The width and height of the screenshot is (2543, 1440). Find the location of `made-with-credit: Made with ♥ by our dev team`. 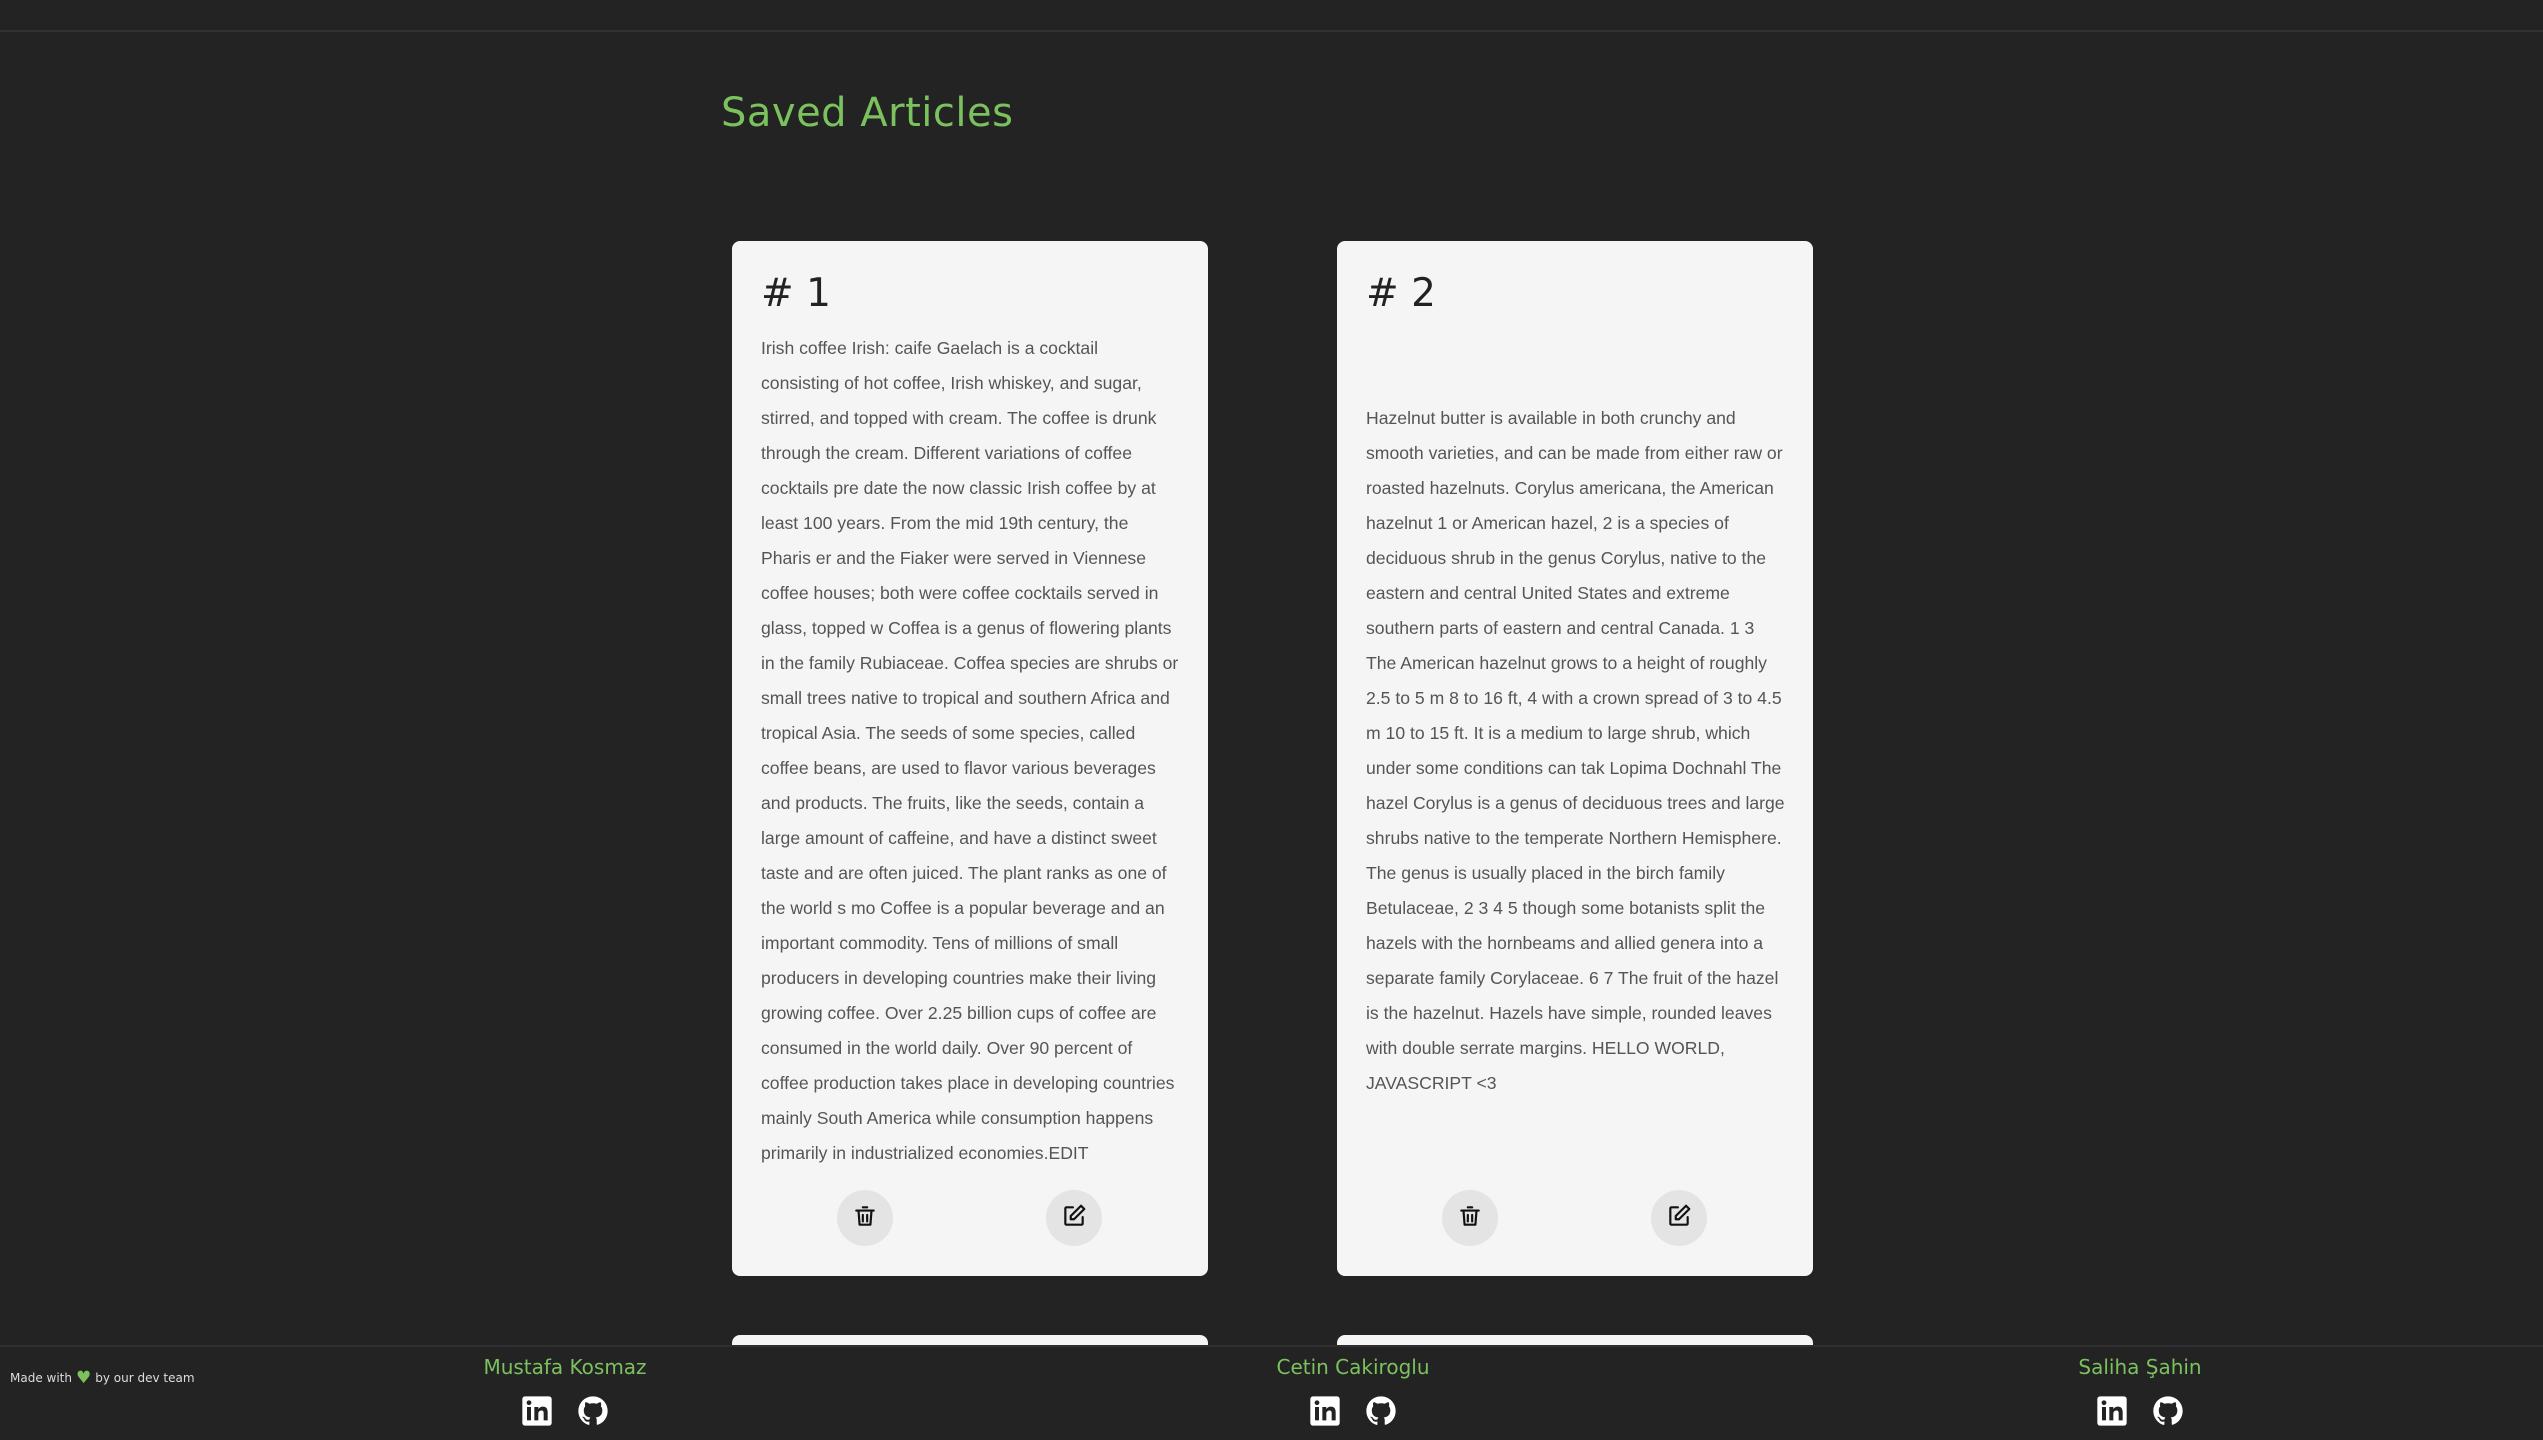

made-with-credit: Made with ♥ by our dev team is located at coordinates (102, 1378).